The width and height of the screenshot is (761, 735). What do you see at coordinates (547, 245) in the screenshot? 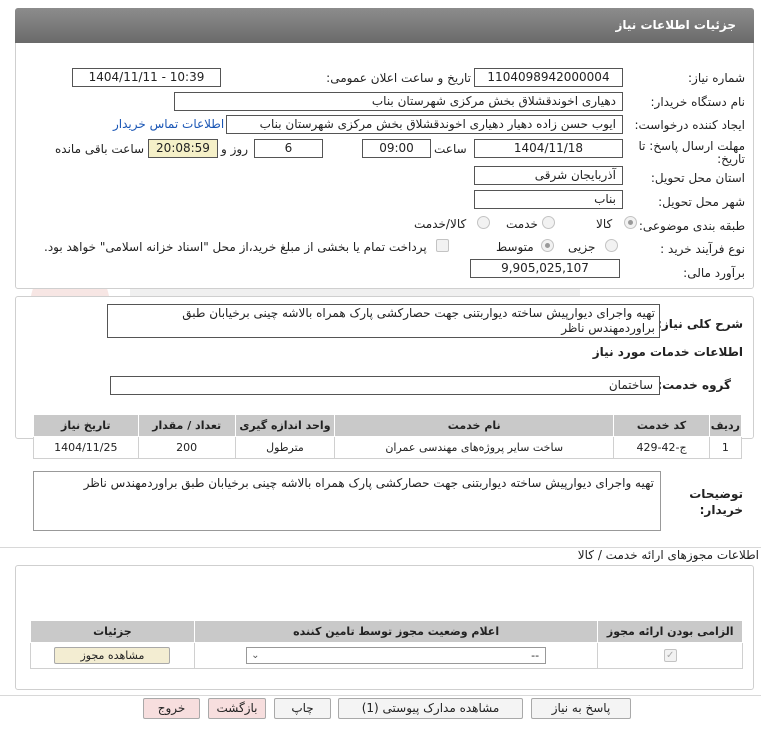
I see `process-radio-medium` at bounding box center [547, 245].